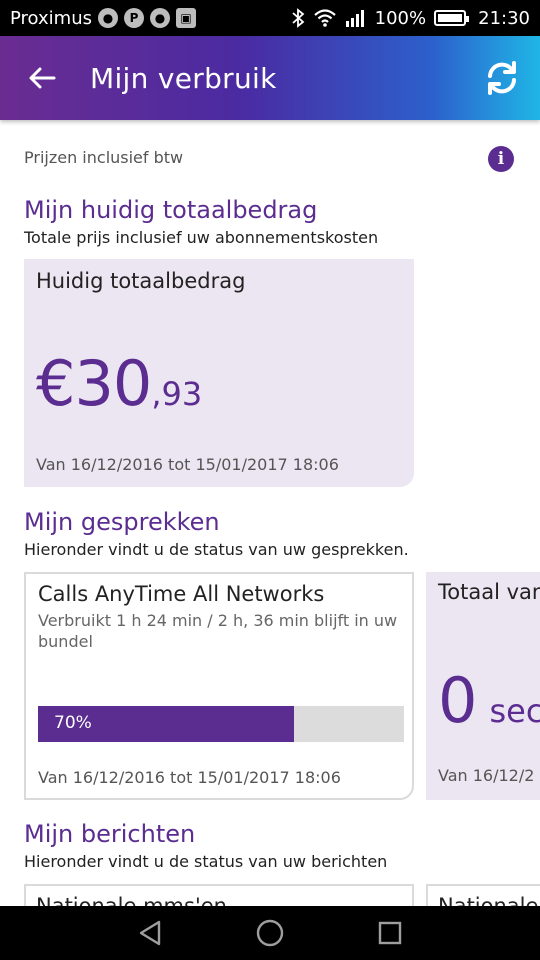 The width and height of the screenshot is (540, 960). What do you see at coordinates (73, 723) in the screenshot?
I see `progress-label: 70%` at bounding box center [73, 723].